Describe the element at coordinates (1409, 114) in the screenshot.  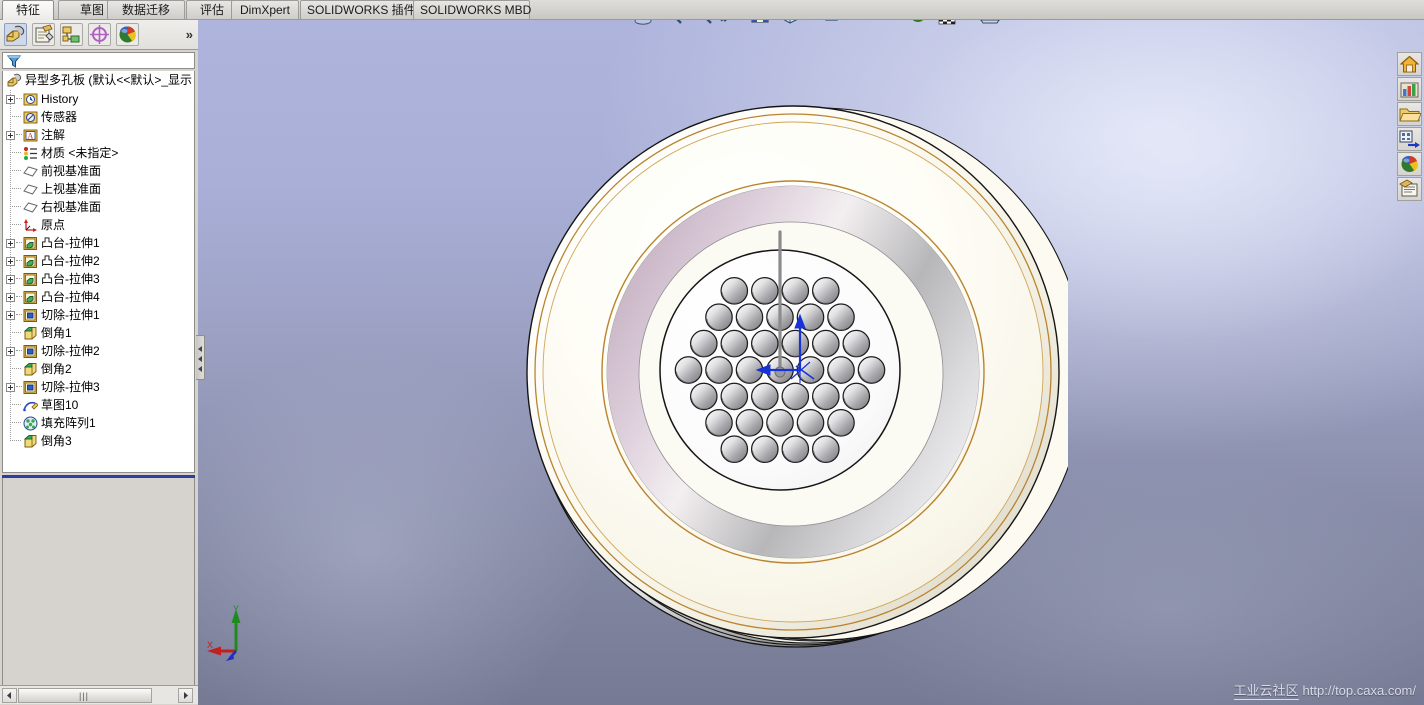
I see `file-explorer-icon` at that location.